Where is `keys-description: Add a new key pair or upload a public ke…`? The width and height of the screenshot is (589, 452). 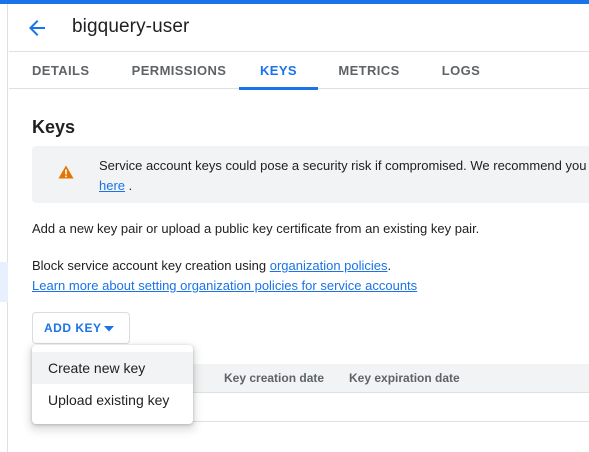
keys-description: Add a new key pair or upload a public ke… is located at coordinates (256, 228).